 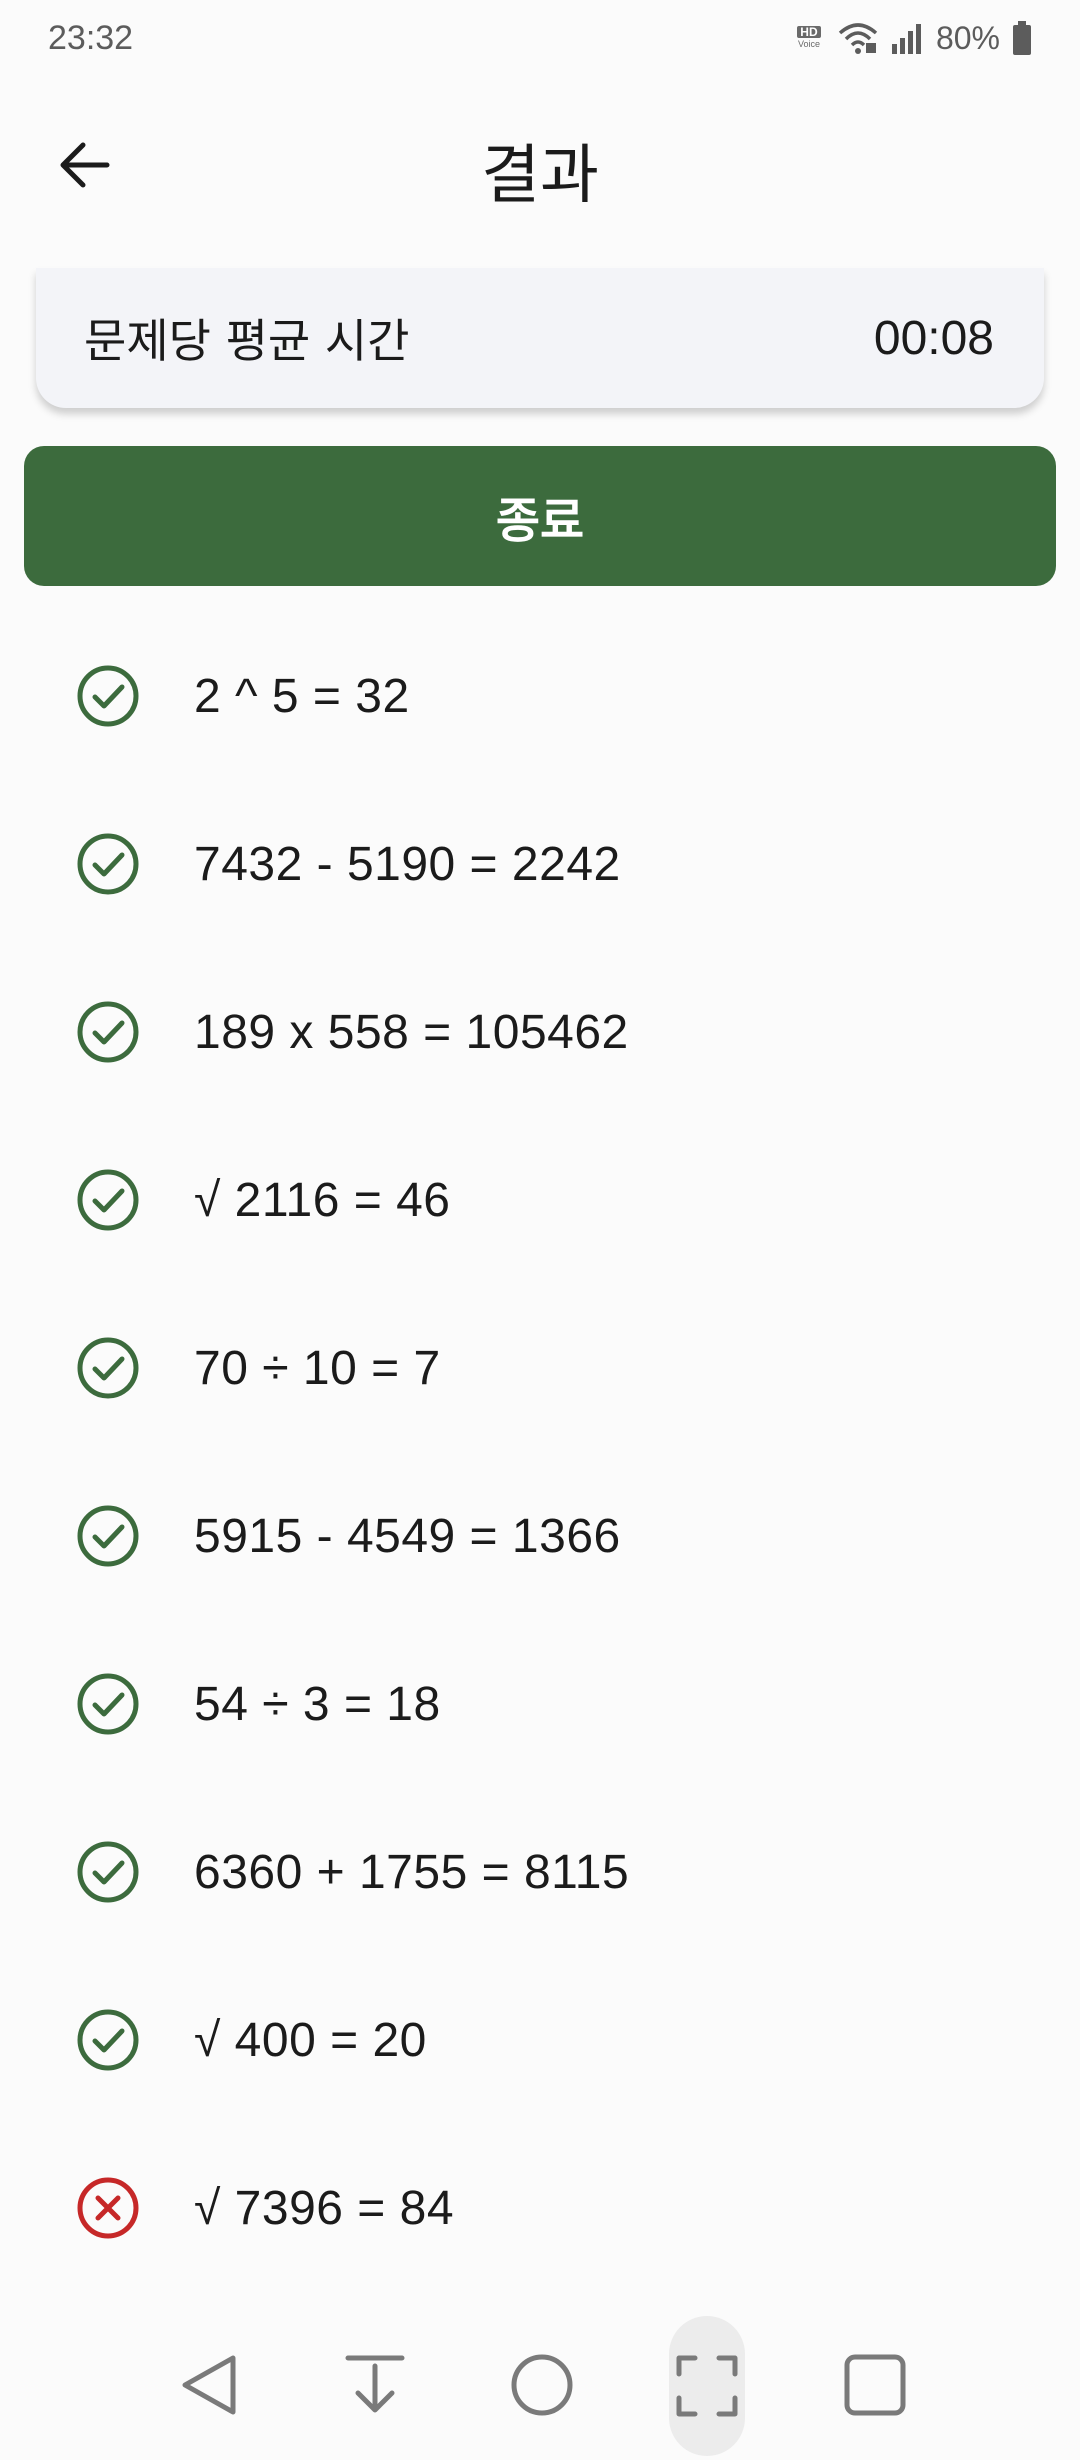 I want to click on download-arrow-icon, so click(x=375, y=2384).